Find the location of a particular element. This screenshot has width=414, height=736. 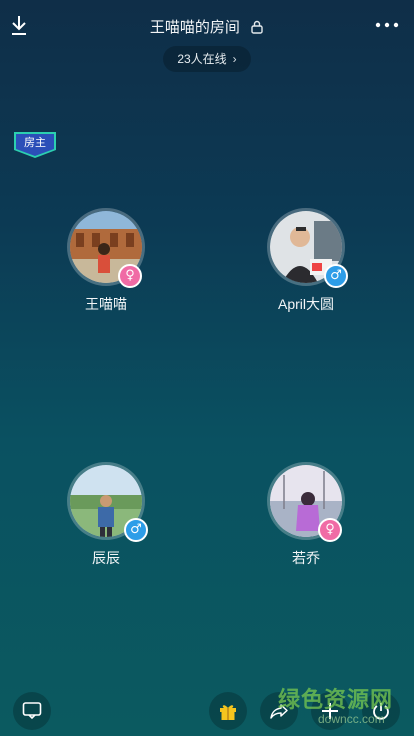

online-count-text: 23人在线 is located at coordinates (202, 59).